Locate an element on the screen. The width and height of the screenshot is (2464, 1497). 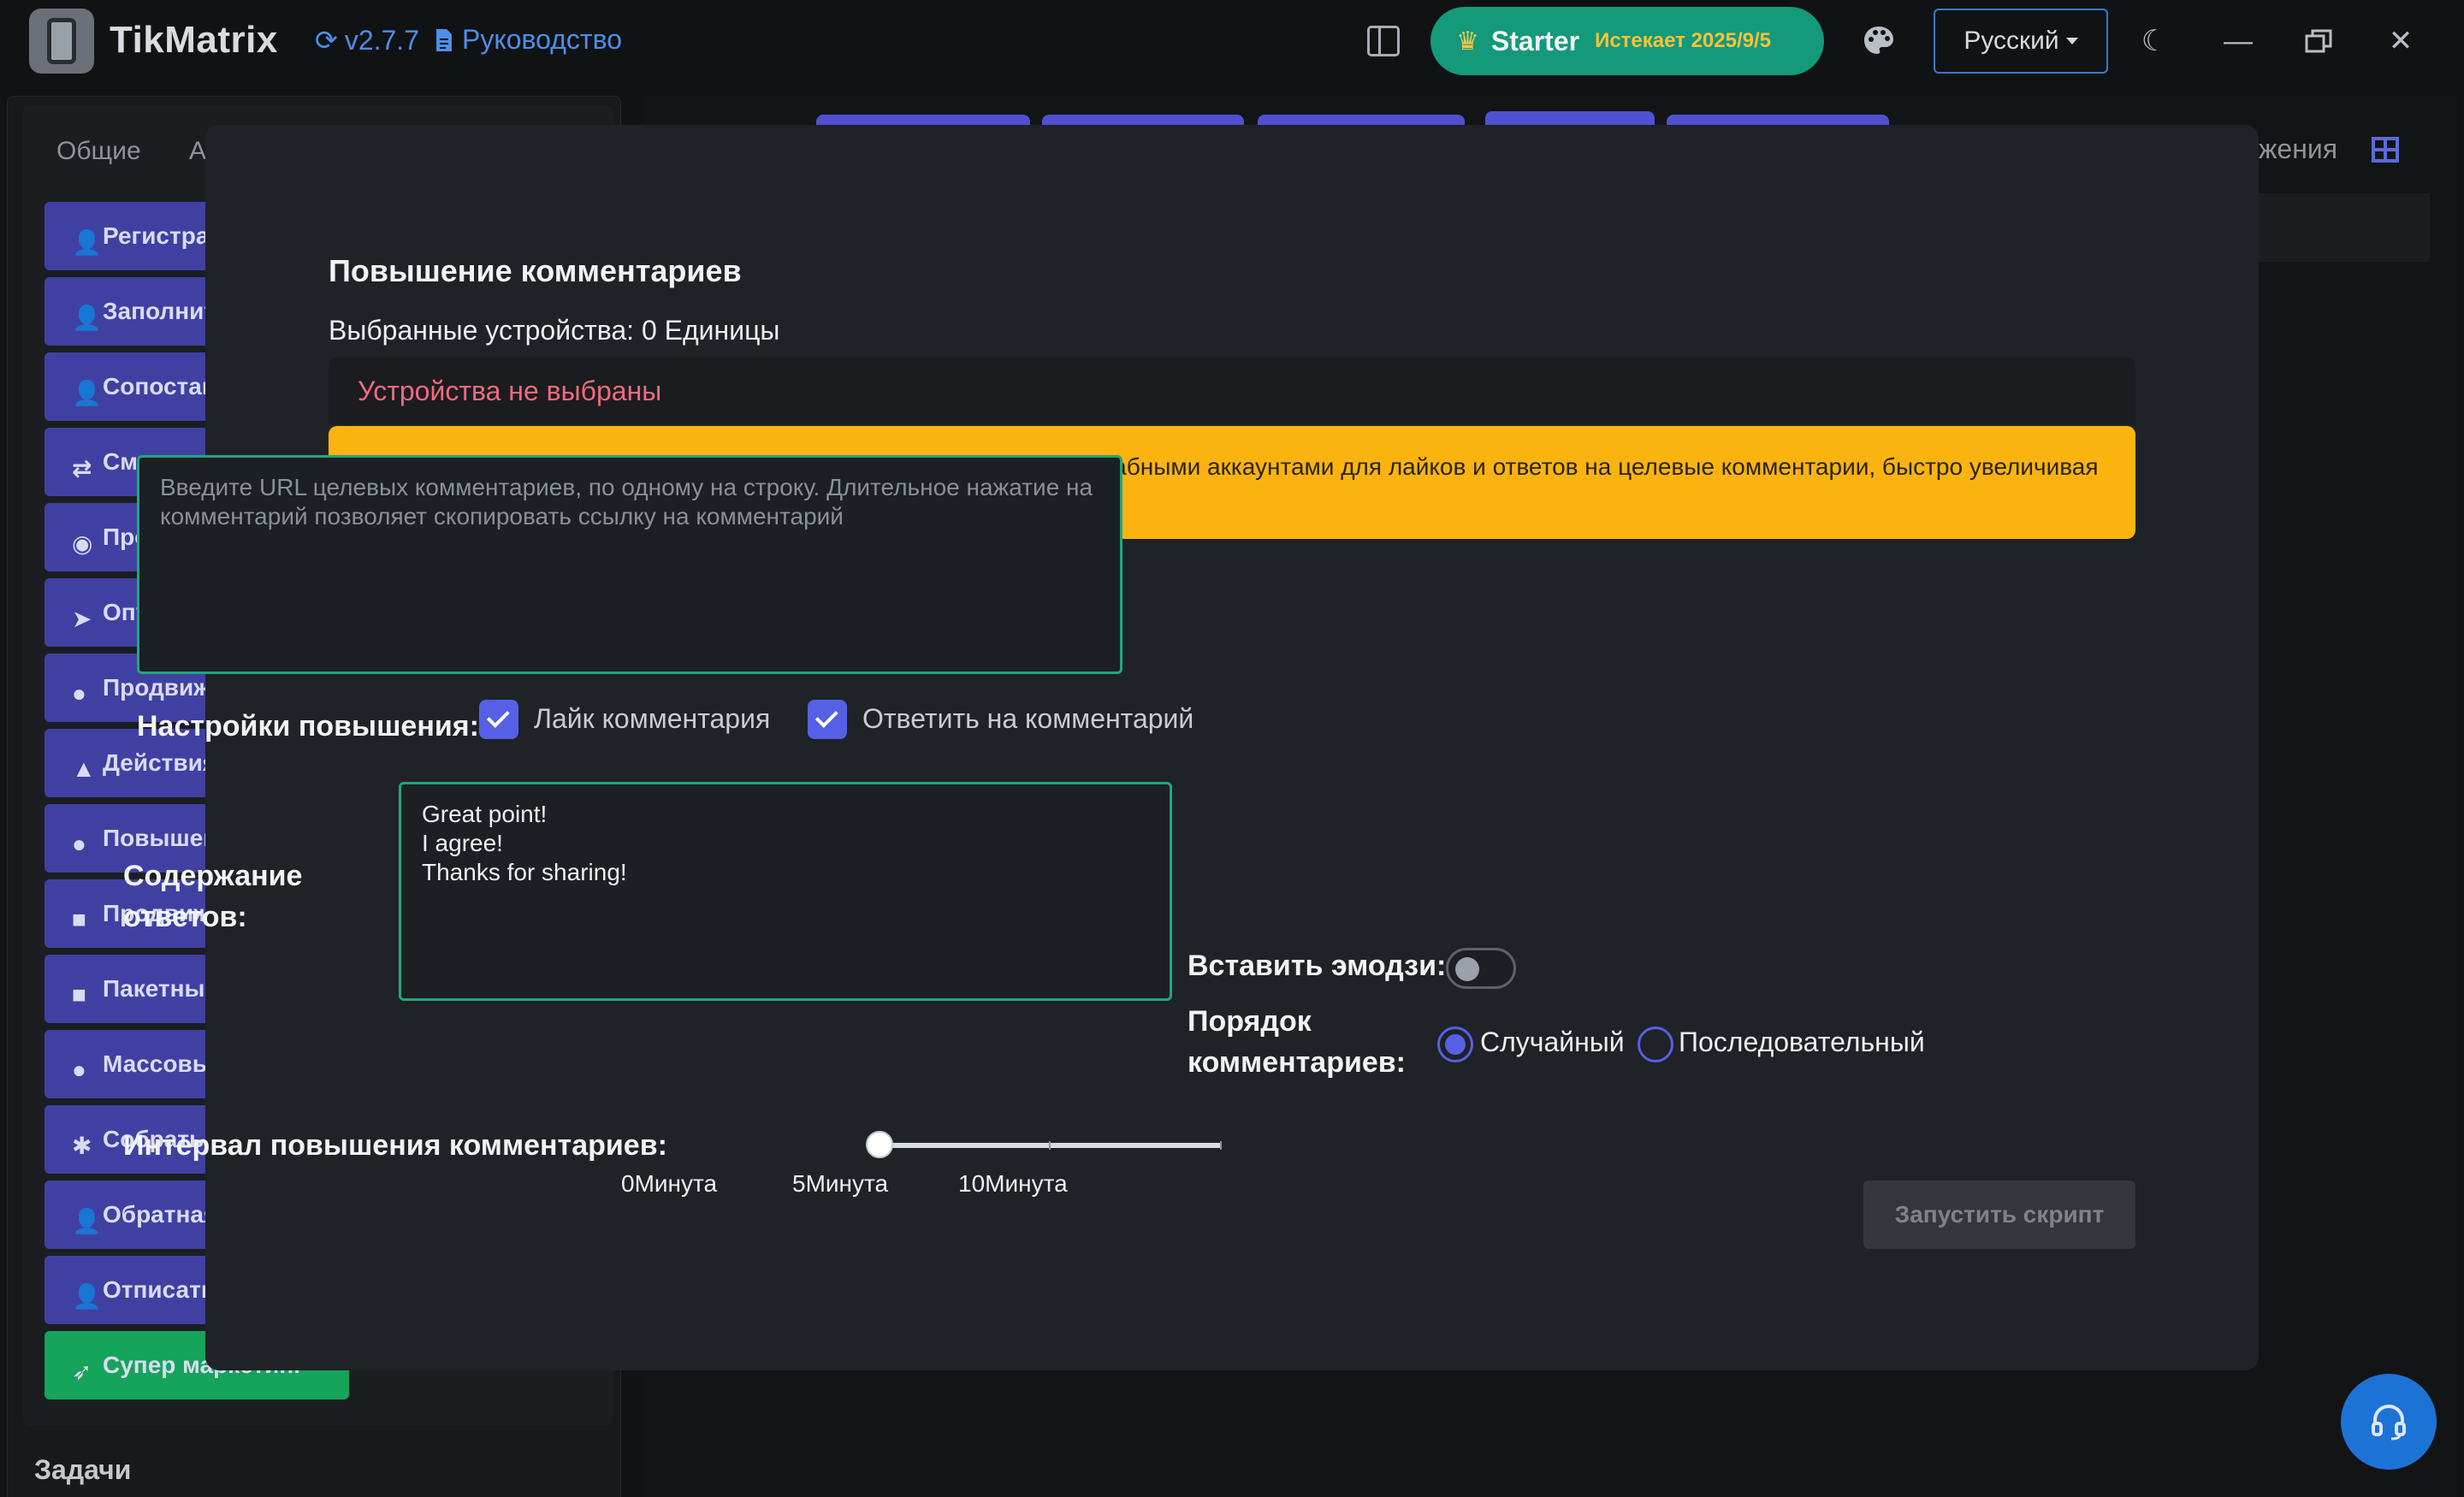
reply-comment-checkbox is located at coordinates (827, 719).